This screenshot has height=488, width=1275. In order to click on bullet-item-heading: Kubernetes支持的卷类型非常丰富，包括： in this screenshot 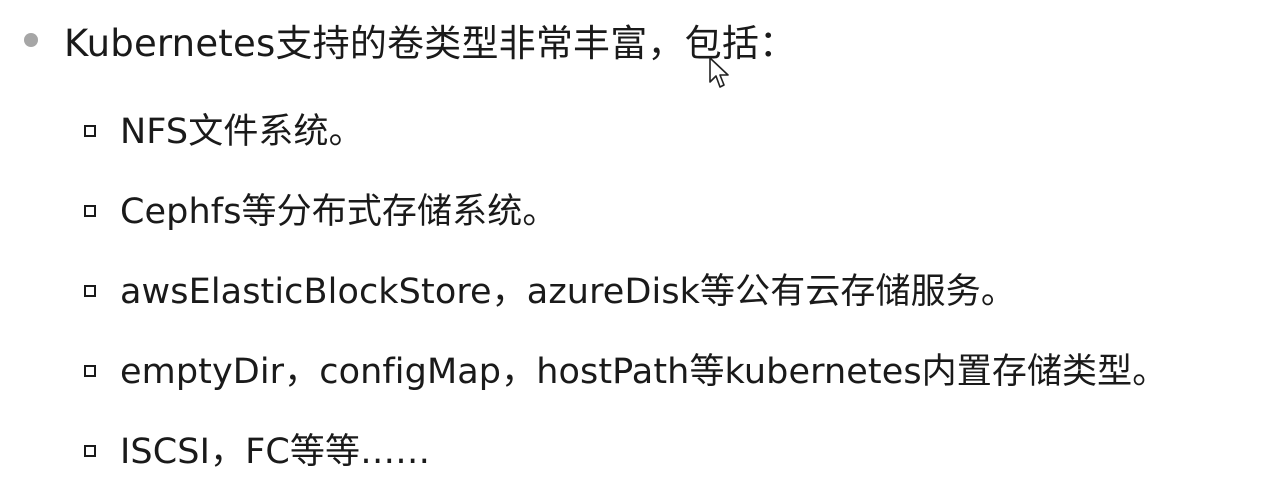, I will do `click(405, 40)`.